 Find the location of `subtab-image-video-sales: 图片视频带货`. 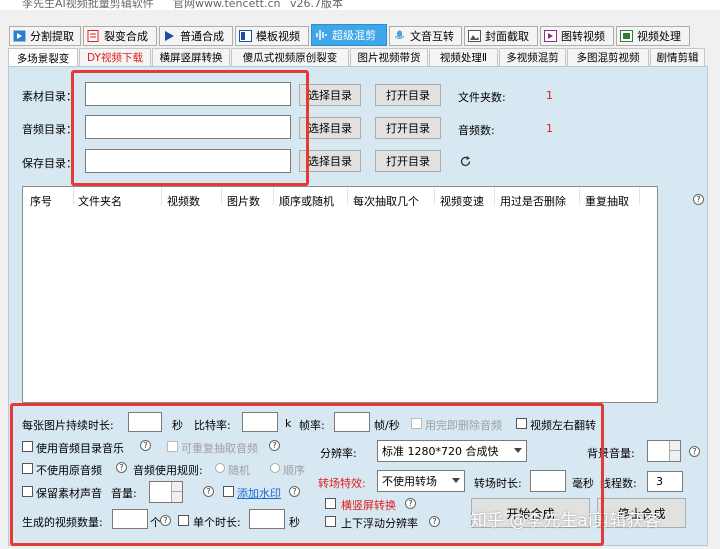

subtab-image-video-sales: 图片视频带货 is located at coordinates (389, 57).